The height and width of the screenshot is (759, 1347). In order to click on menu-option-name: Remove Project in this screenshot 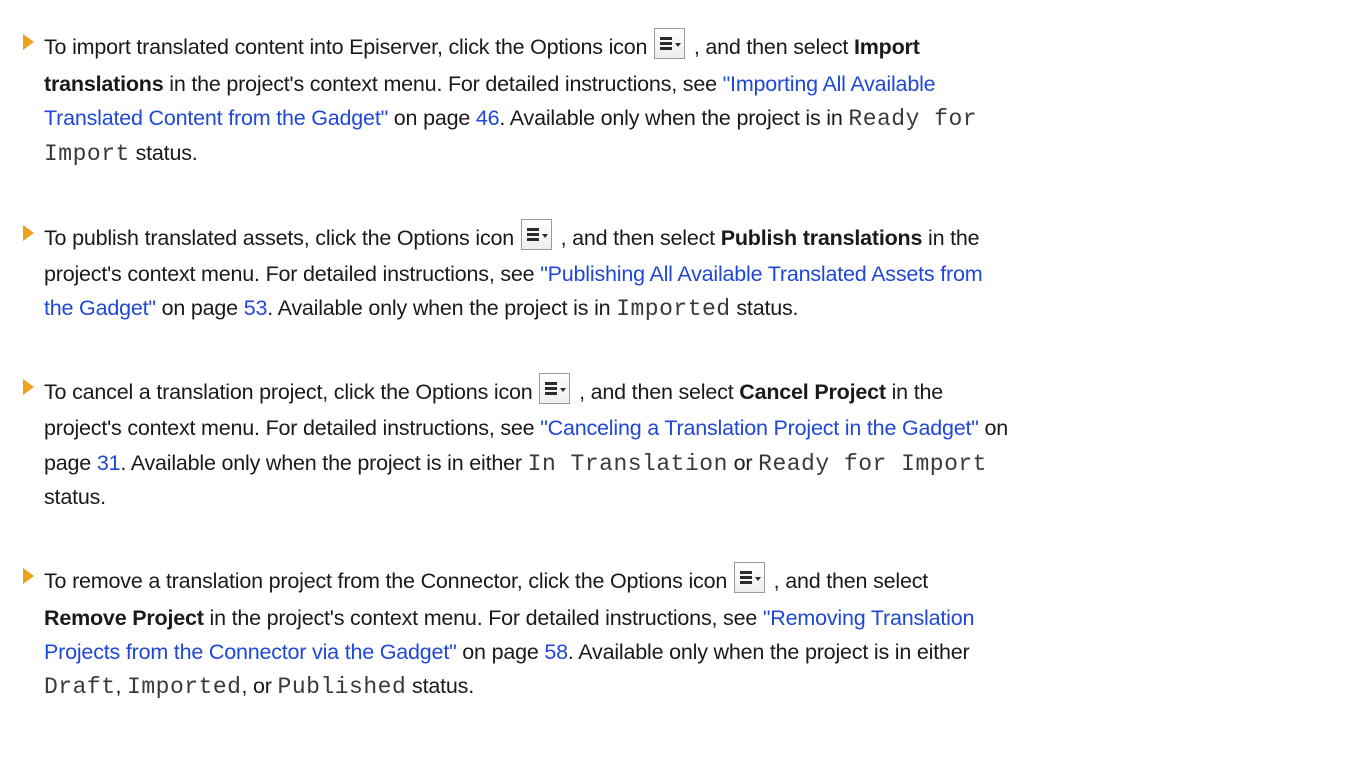, I will do `click(124, 618)`.